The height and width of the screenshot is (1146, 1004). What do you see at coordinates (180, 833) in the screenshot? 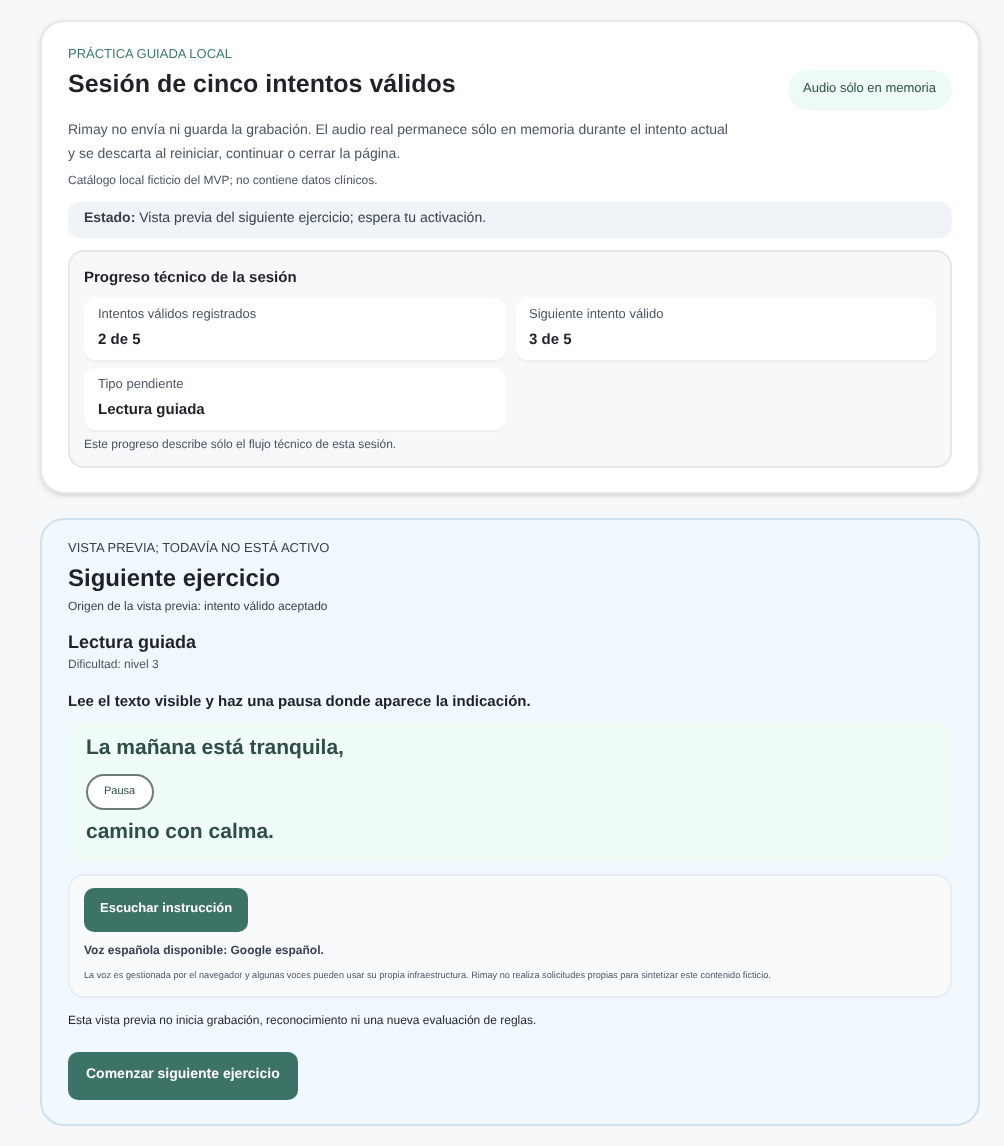
I see `reading-text: camino con calma.` at bounding box center [180, 833].